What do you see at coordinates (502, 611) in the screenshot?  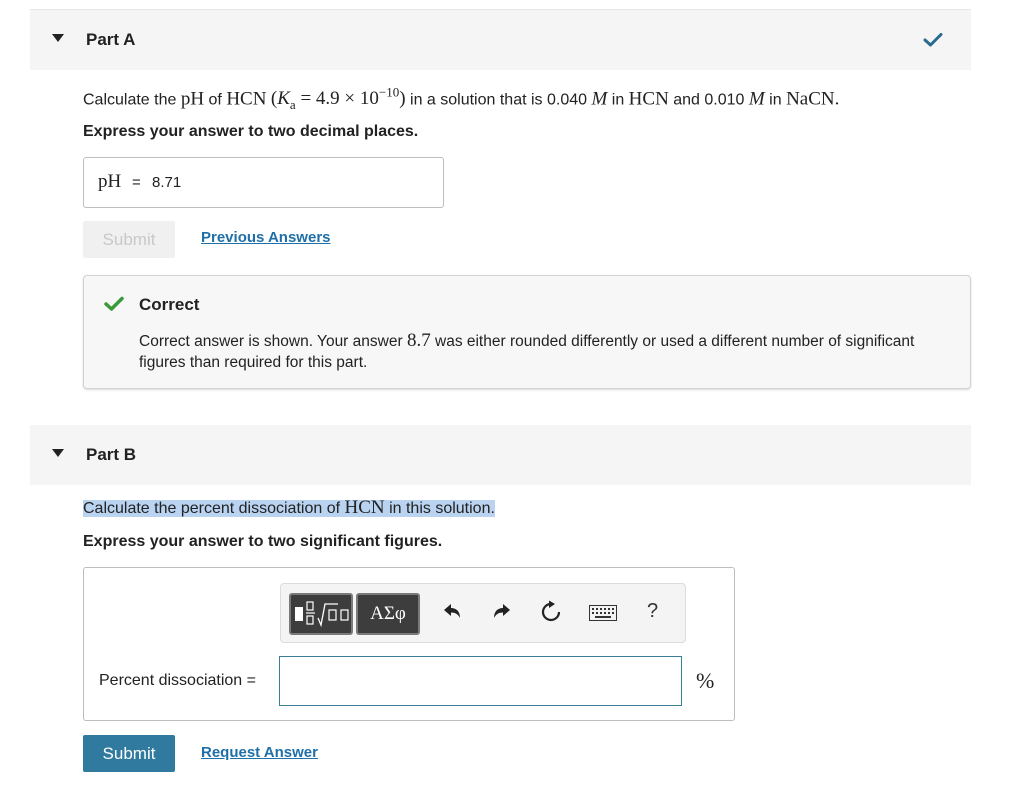 I see `redo-icon` at bounding box center [502, 611].